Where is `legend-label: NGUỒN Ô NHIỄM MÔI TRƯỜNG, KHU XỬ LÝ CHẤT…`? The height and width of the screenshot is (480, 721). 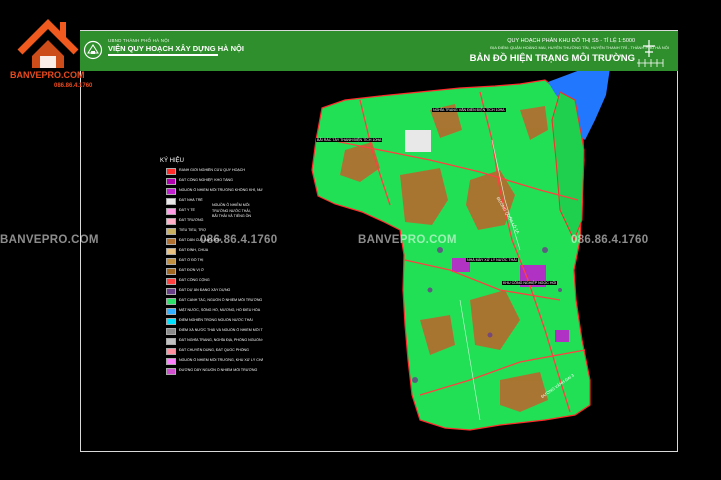
legend-label: NGUỒN Ô NHIỄM MÔI TRƯỜNG, KHU XỬ LÝ CHẤT… is located at coordinates (221, 360).